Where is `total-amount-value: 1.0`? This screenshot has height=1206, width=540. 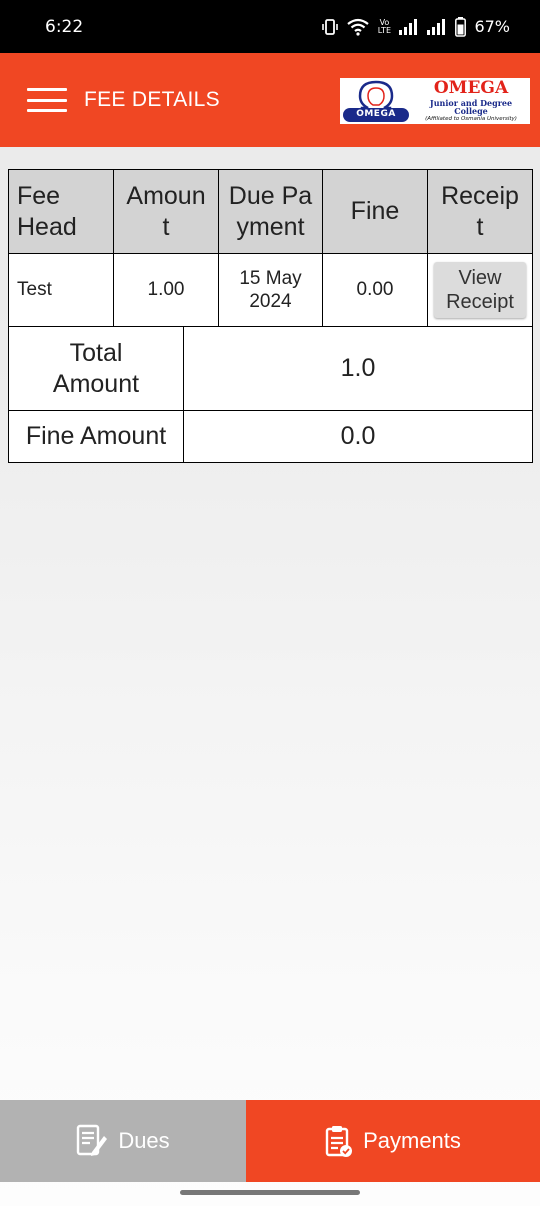 total-amount-value: 1.0 is located at coordinates (358, 368).